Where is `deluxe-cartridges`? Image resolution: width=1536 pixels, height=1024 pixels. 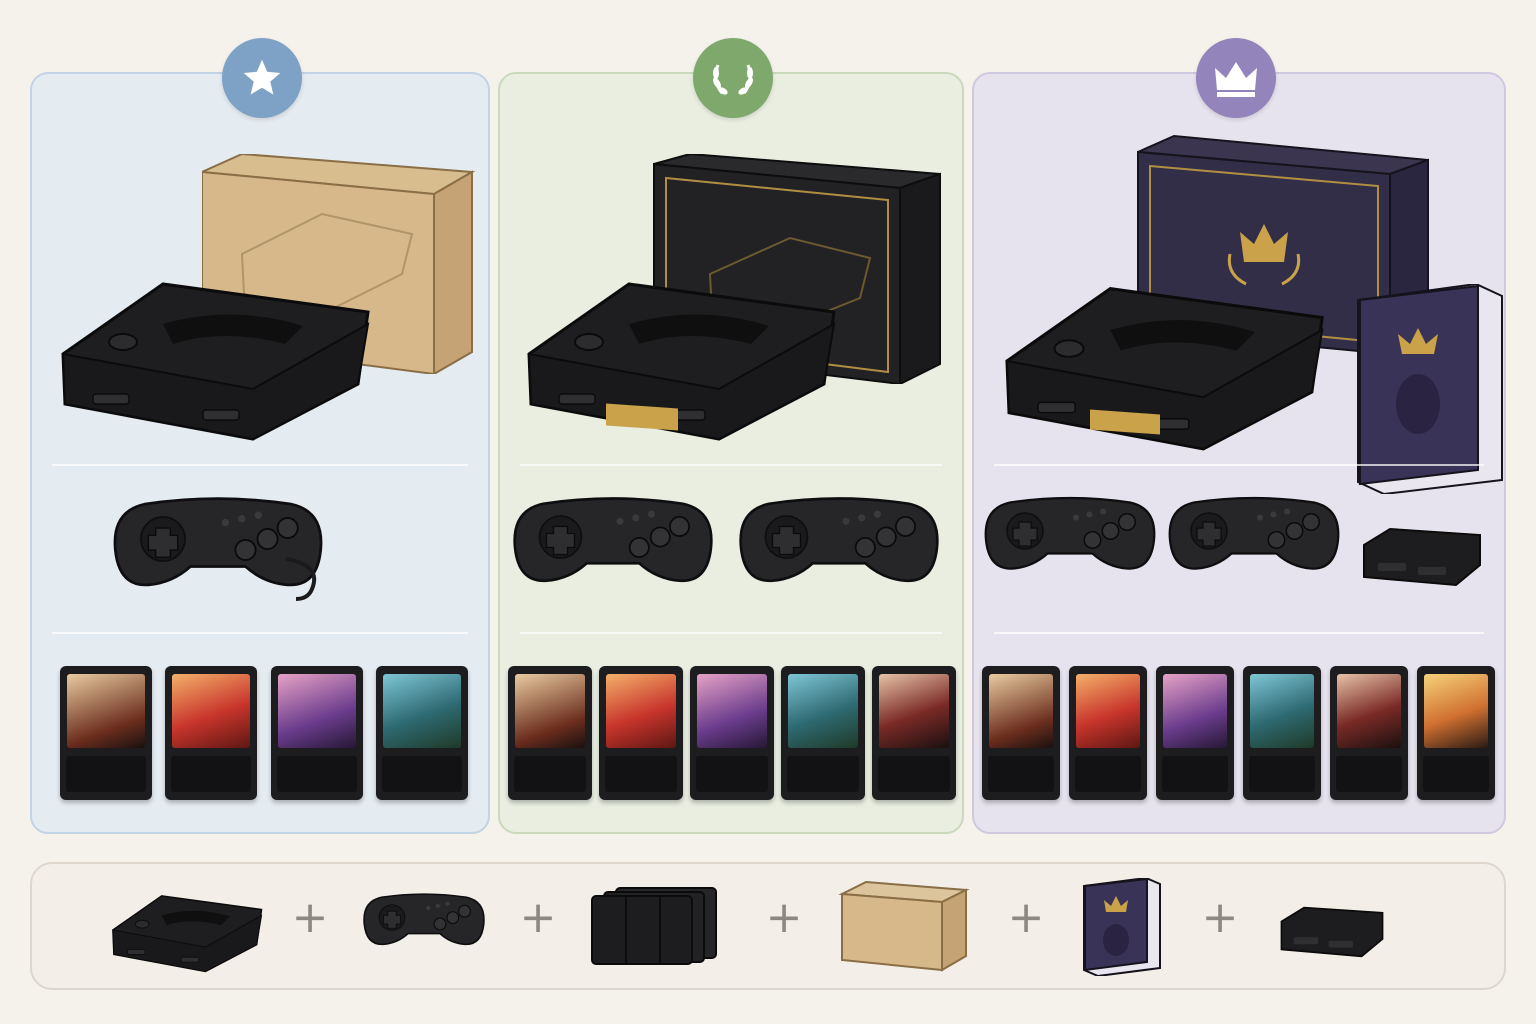 deluxe-cartridges is located at coordinates (731, 736).